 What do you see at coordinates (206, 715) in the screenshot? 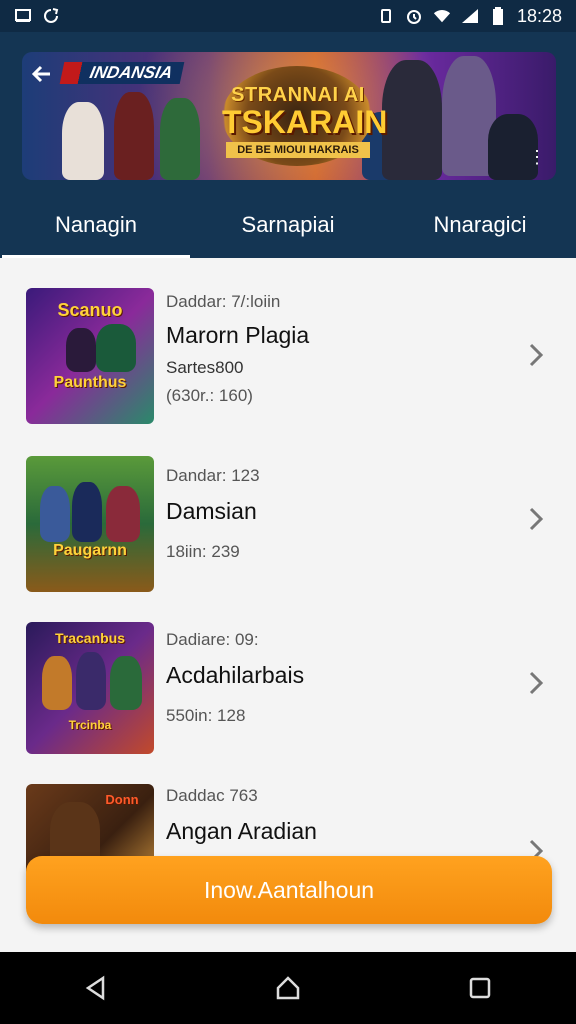
I see `item-meta-bottom: 550in: 128` at bounding box center [206, 715].